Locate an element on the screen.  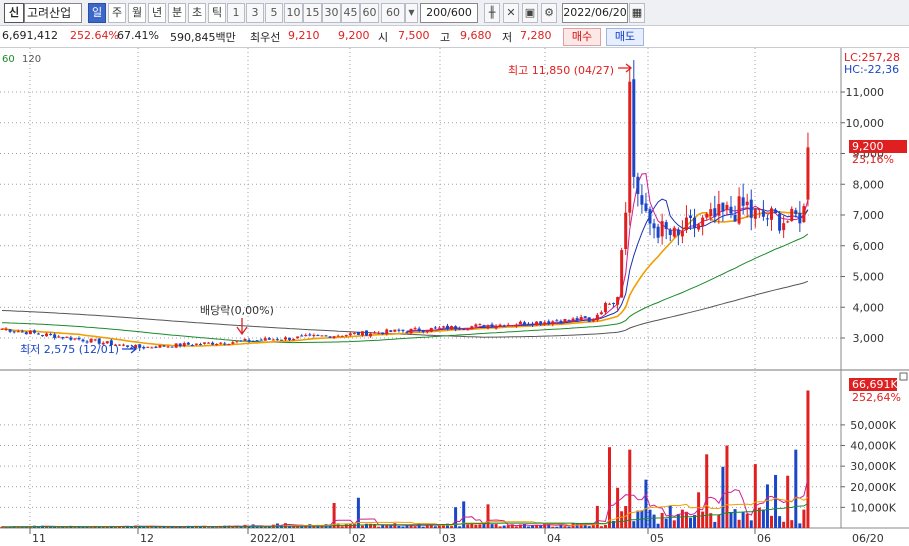
interval-button-3: 3 is located at coordinates (255, 13).